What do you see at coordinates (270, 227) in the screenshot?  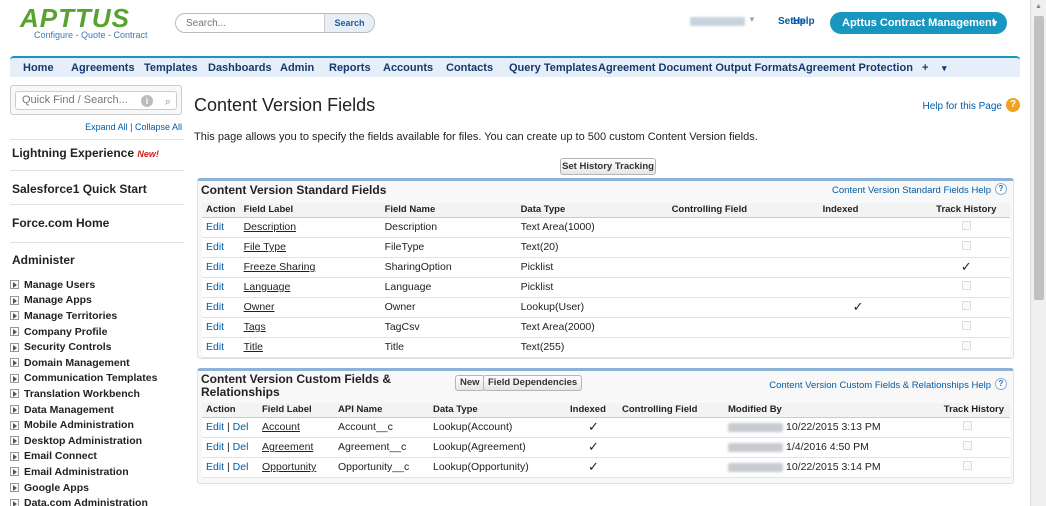 I see `field-label-link: Description` at bounding box center [270, 227].